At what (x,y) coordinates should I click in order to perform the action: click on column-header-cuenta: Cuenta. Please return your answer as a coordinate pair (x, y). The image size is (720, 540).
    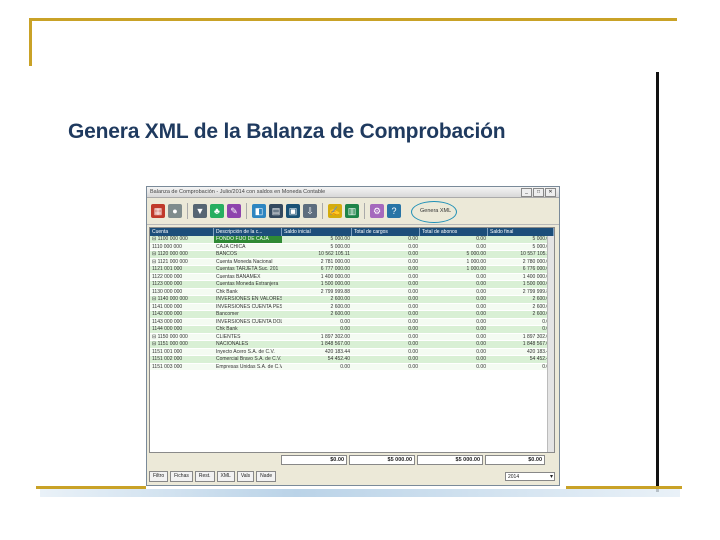
    Looking at the image, I should click on (182, 232).